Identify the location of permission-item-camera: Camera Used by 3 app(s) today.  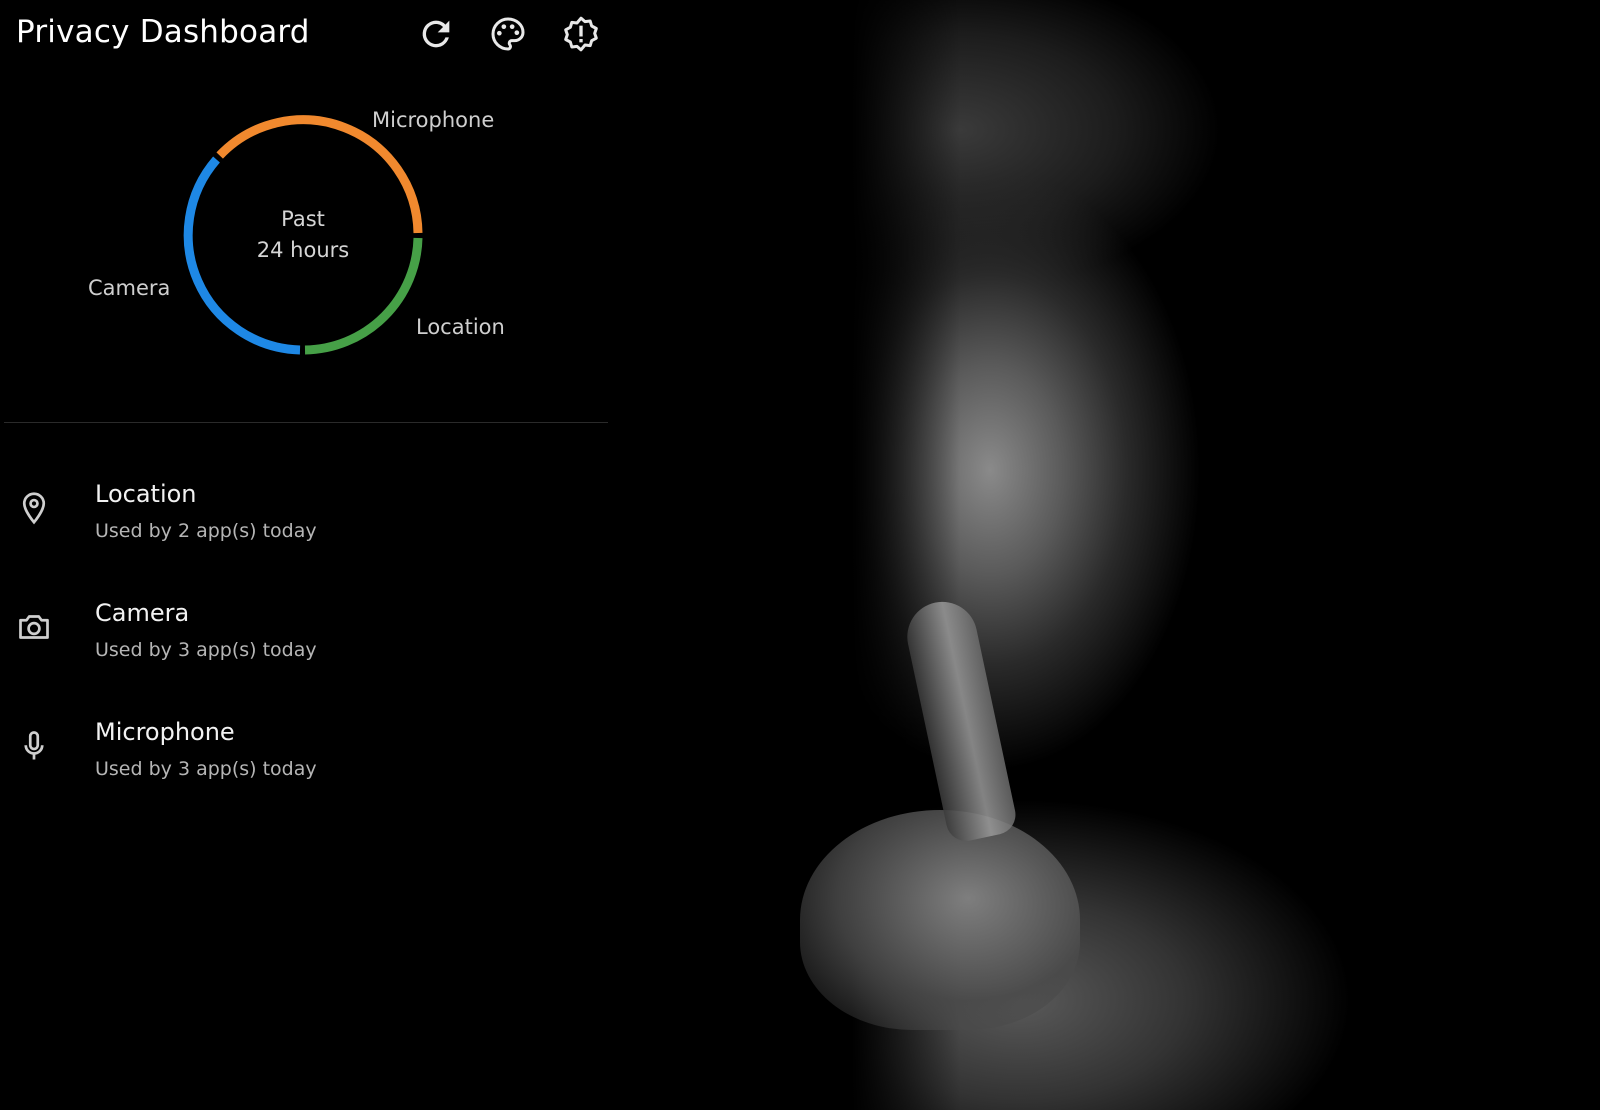
(300, 639).